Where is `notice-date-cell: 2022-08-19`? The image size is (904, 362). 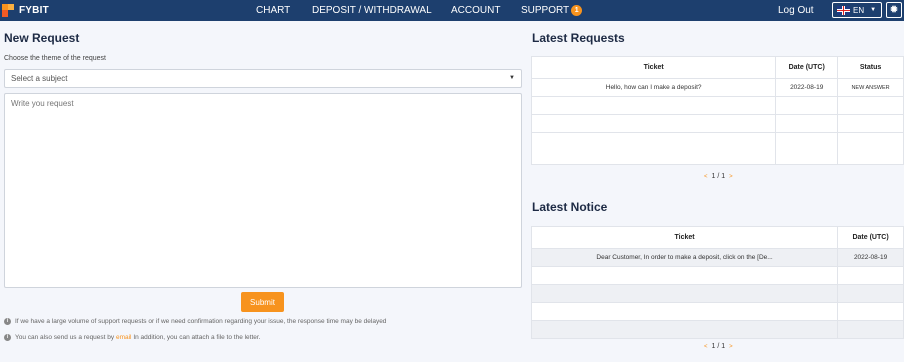
notice-date-cell: 2022-08-19 is located at coordinates (870, 257).